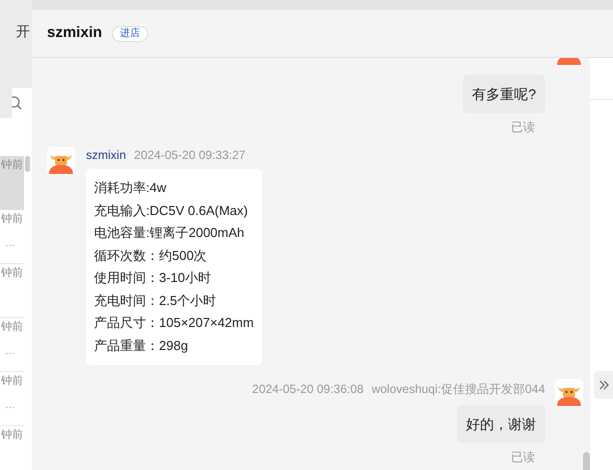  What do you see at coordinates (171, 211) in the screenshot?
I see `message-line: 充电输入:DC5V 0.6A(Max)` at bounding box center [171, 211].